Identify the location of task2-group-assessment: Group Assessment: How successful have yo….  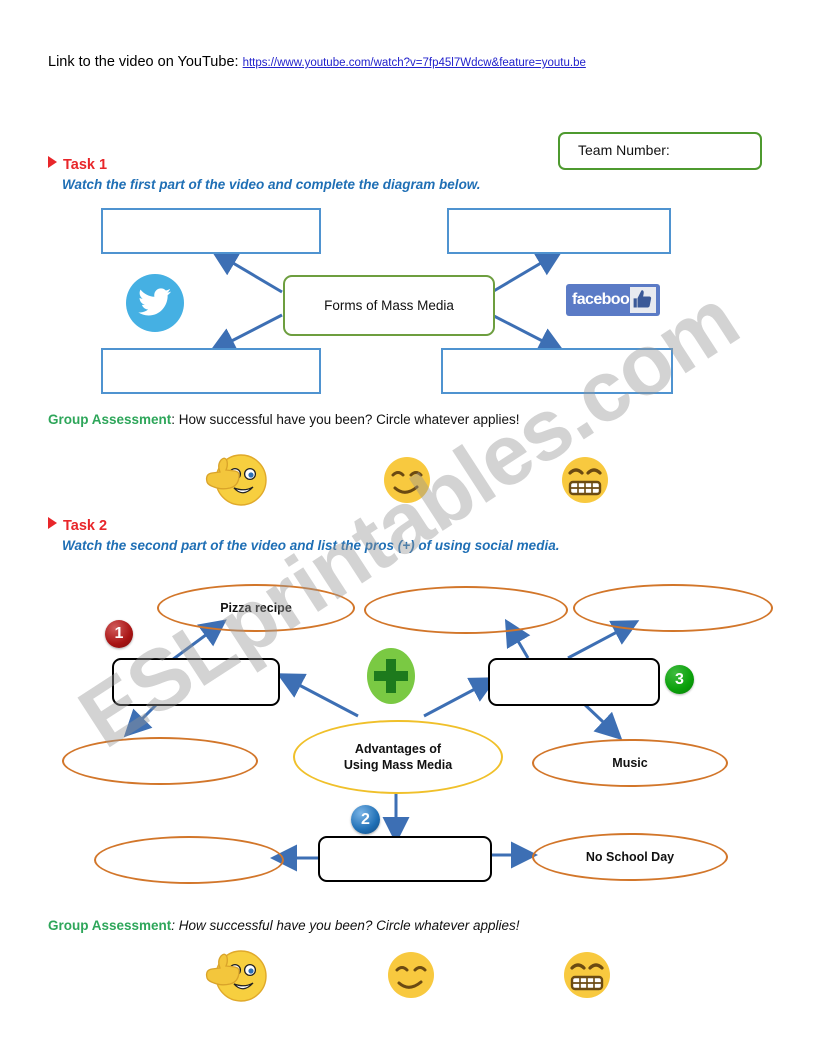
(283, 925).